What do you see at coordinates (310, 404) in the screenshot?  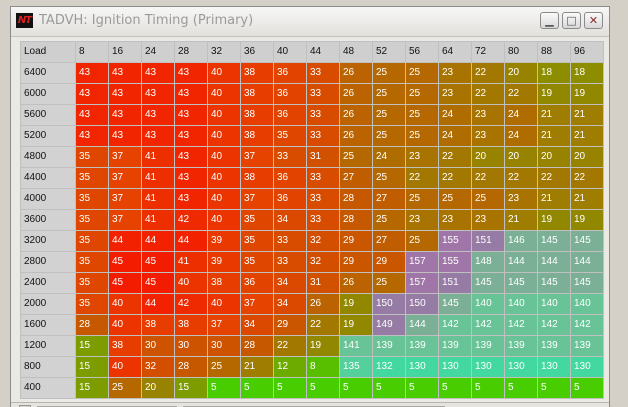 I see `horizontal-scrollbar` at bounding box center [310, 404].